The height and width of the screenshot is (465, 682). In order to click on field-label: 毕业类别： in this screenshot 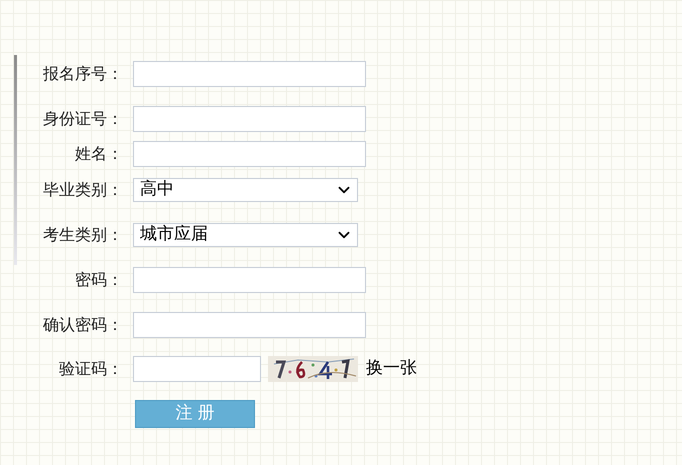, I will do `click(83, 190)`.